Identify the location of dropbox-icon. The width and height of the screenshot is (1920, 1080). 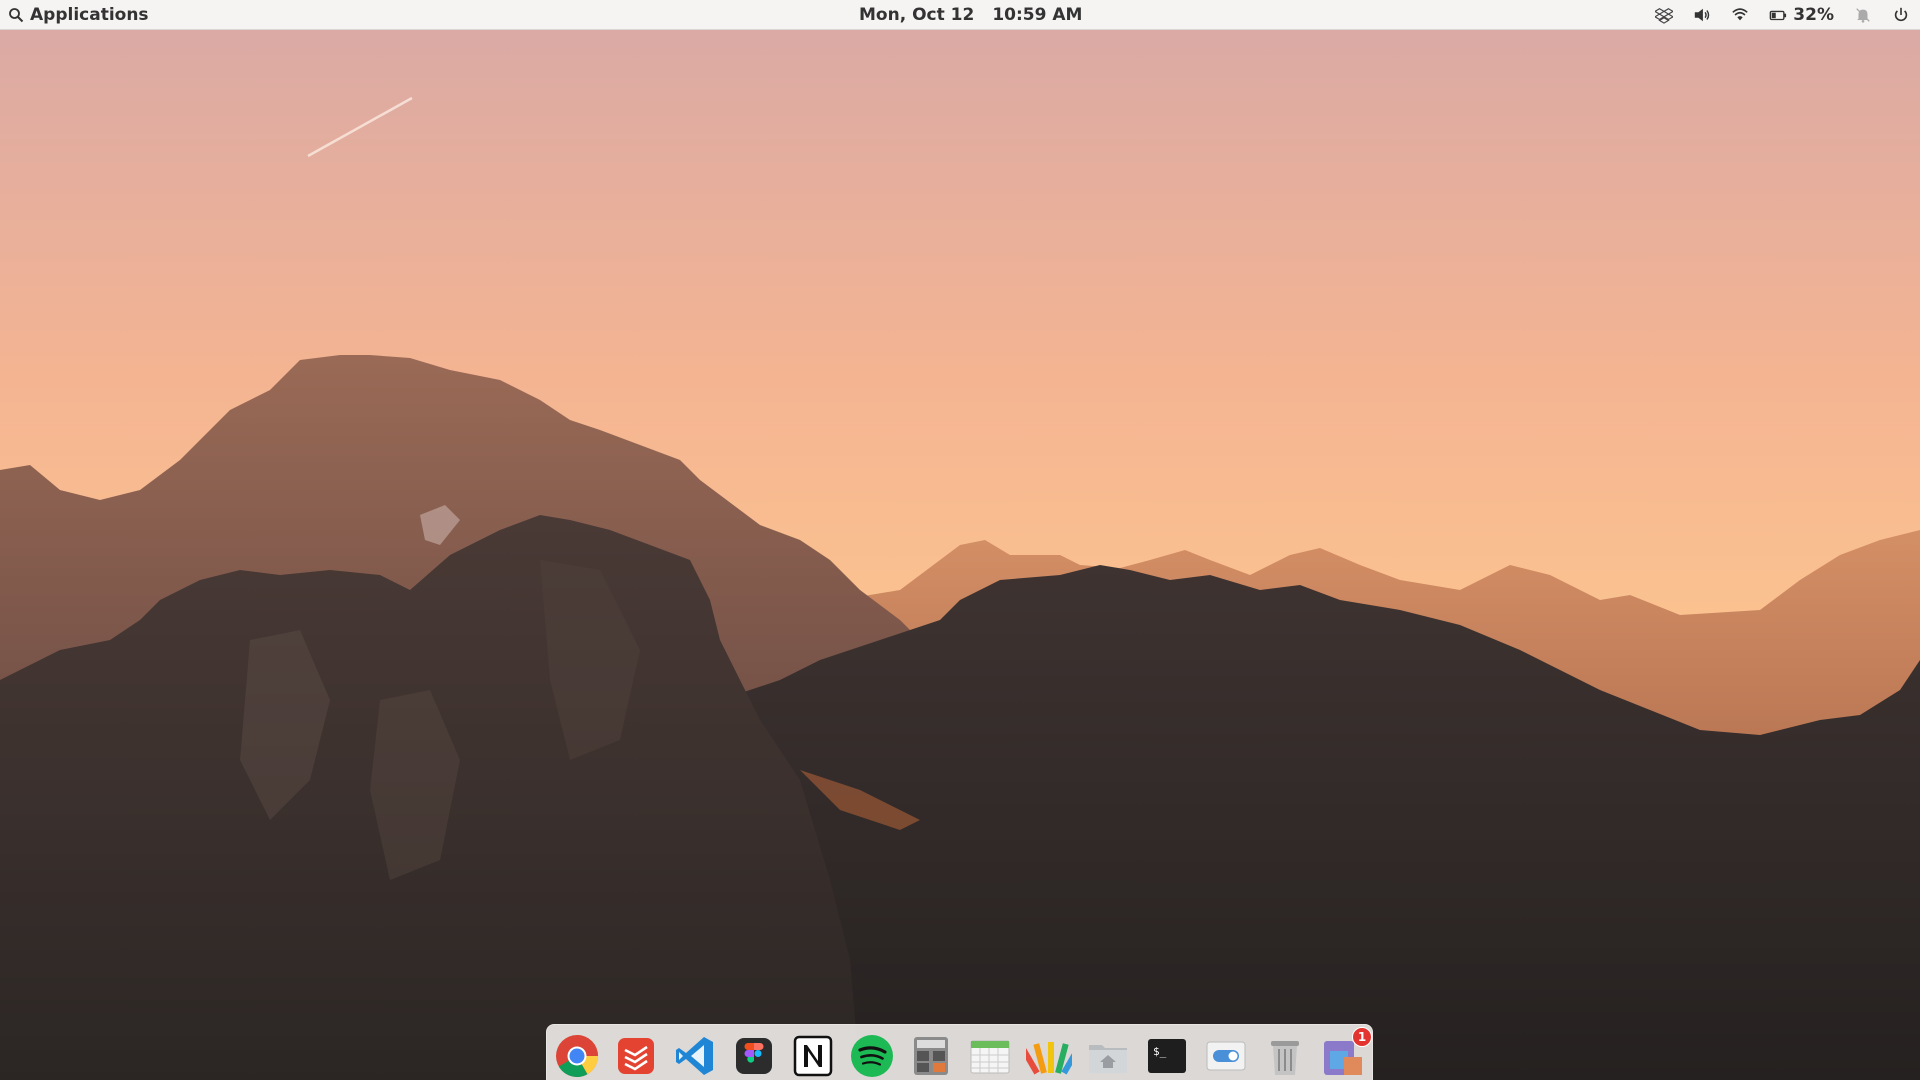
(1664, 16).